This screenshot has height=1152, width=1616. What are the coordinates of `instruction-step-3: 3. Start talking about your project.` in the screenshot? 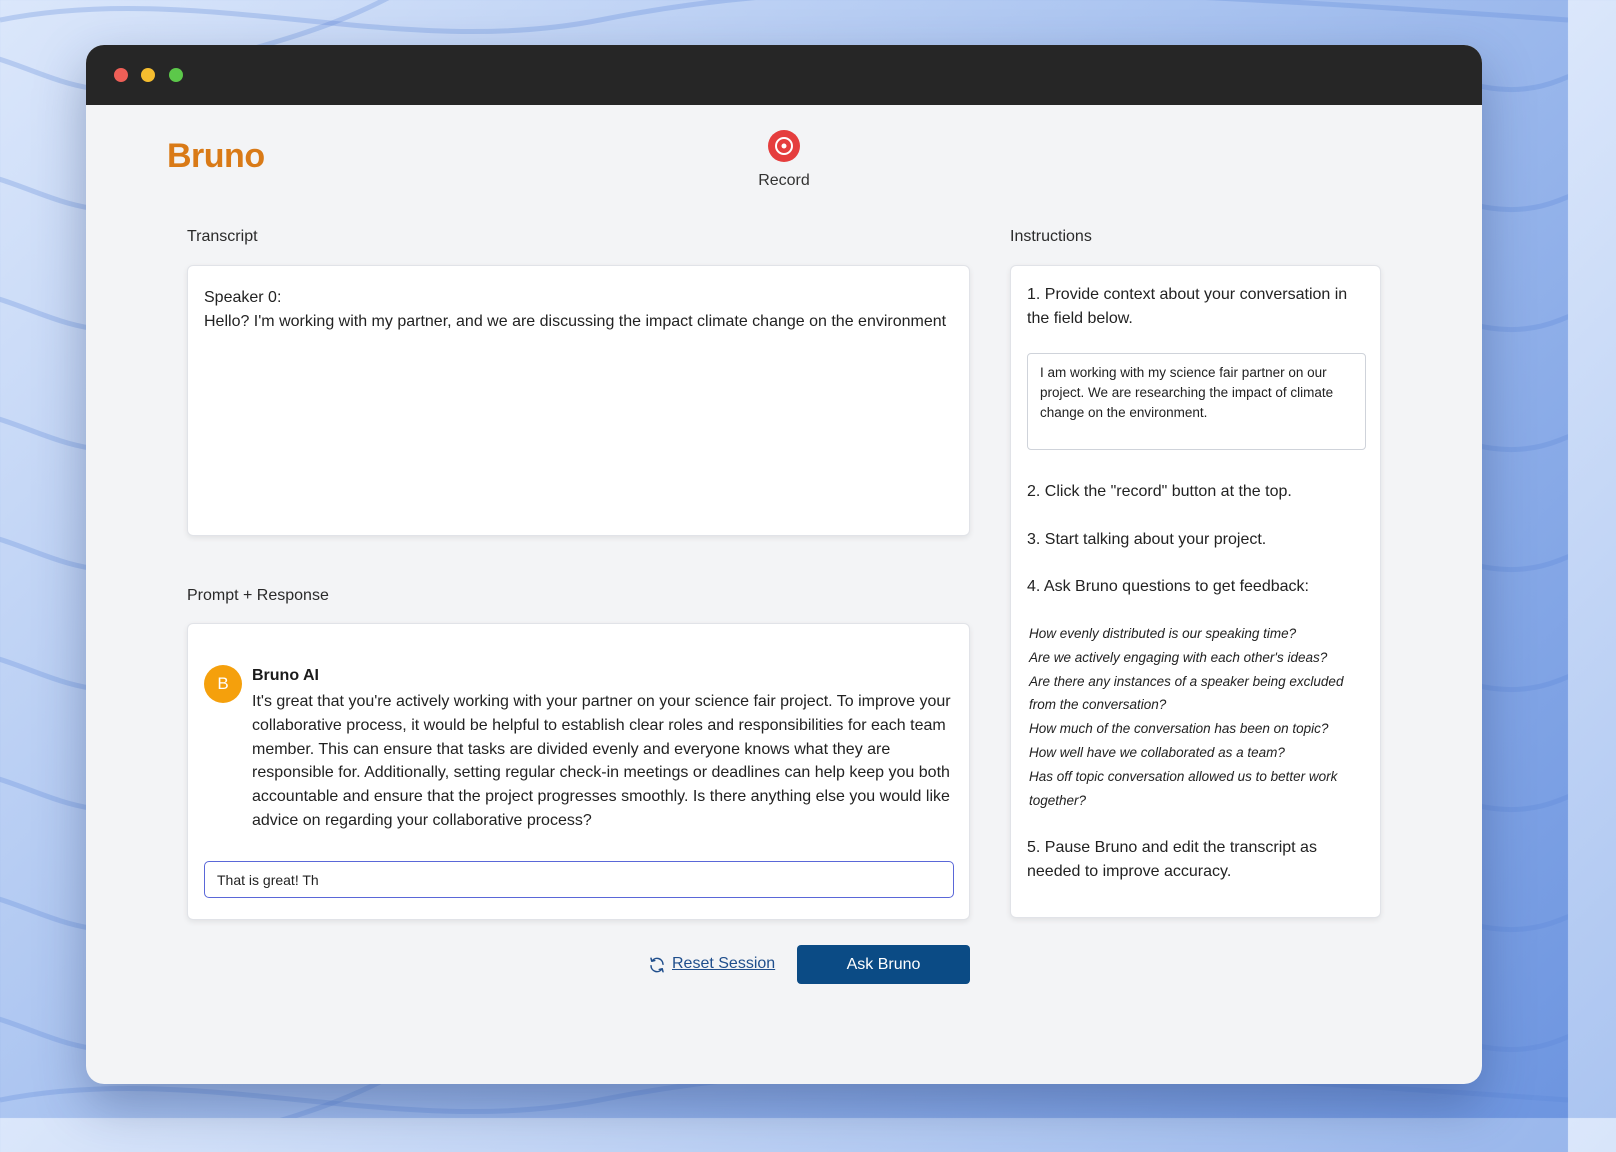 It's located at (1147, 539).